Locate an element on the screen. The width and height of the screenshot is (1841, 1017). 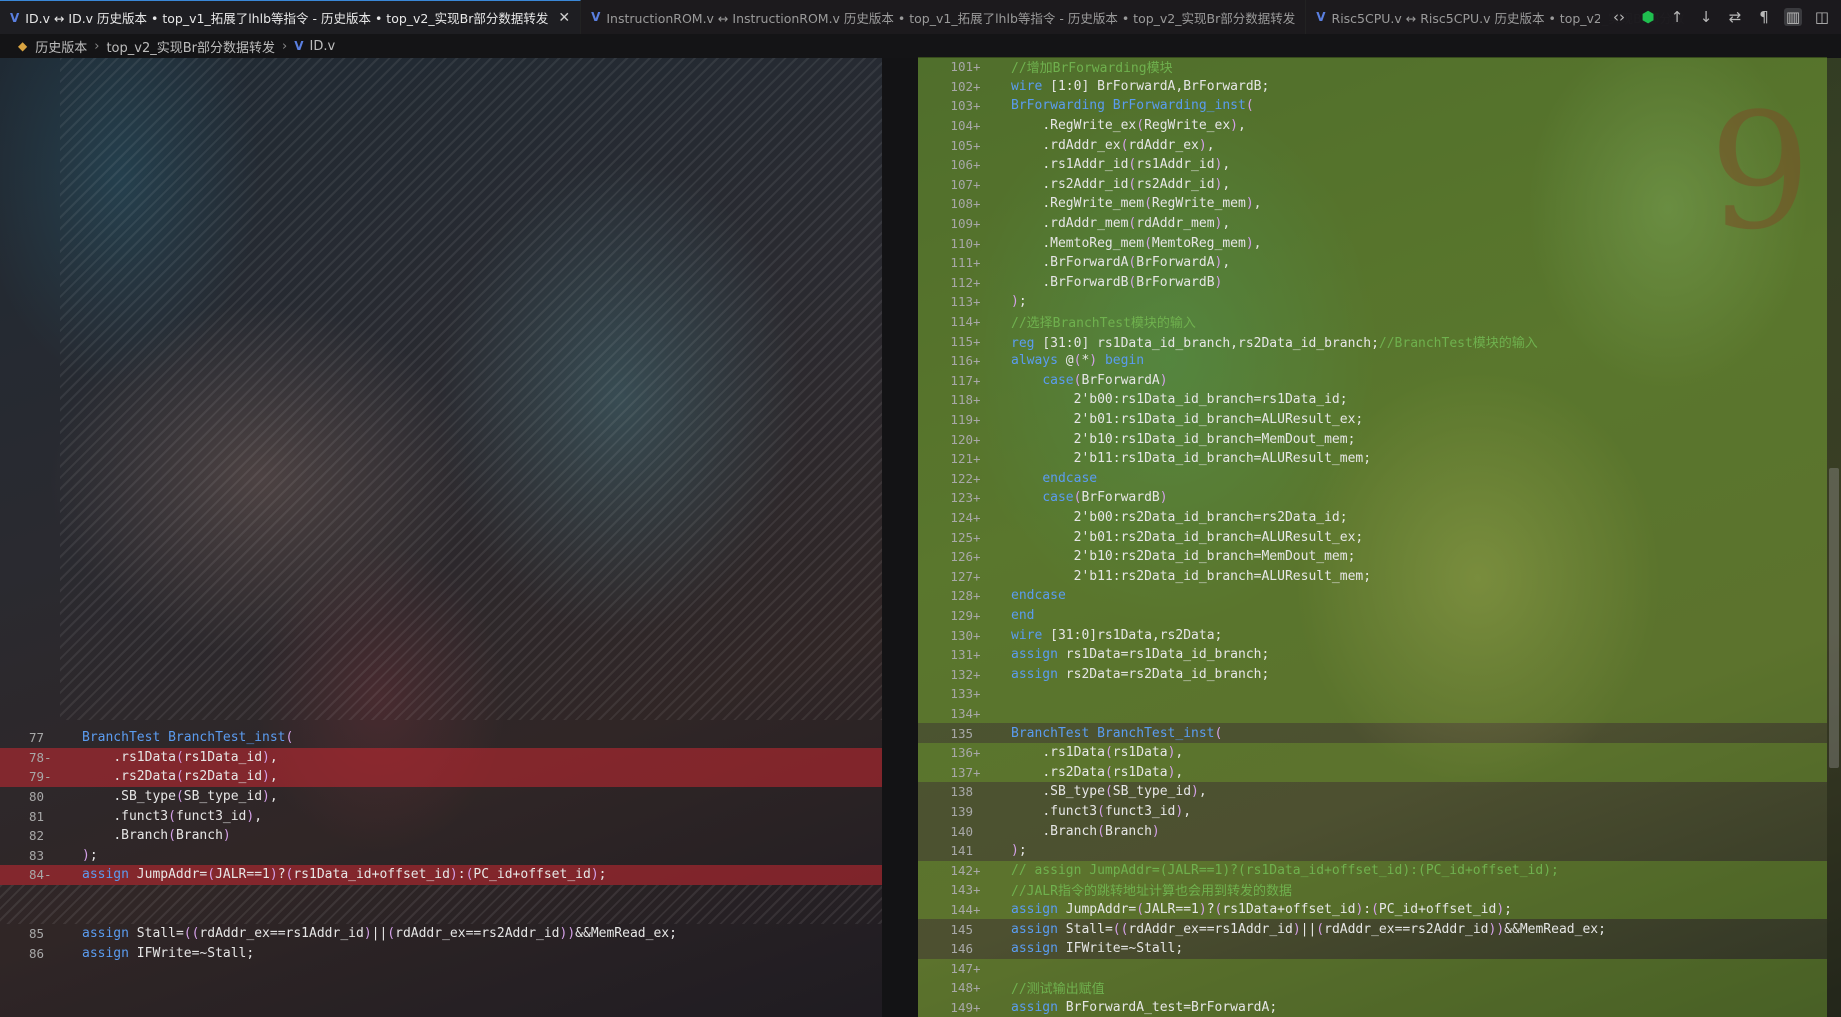
code-text: .rs2Data(rs1Data), is located at coordinates (1097, 772).